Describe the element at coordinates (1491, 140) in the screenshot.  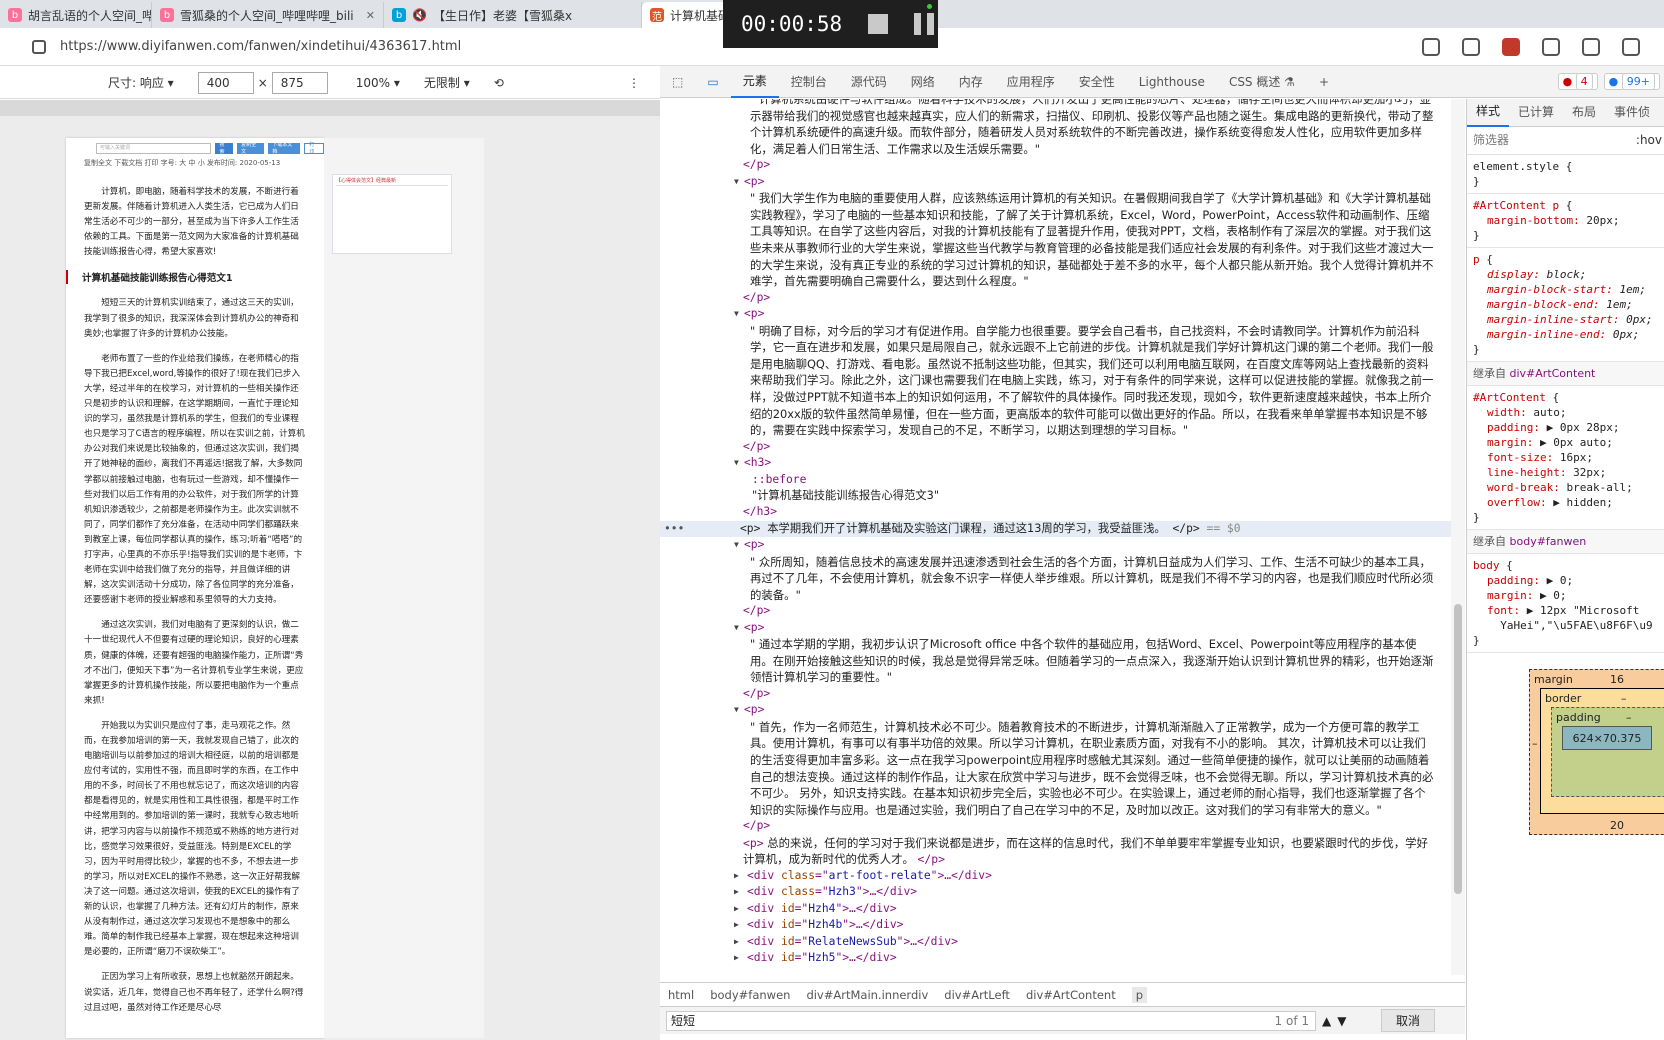
I see `filter-input: 筛选器` at that location.